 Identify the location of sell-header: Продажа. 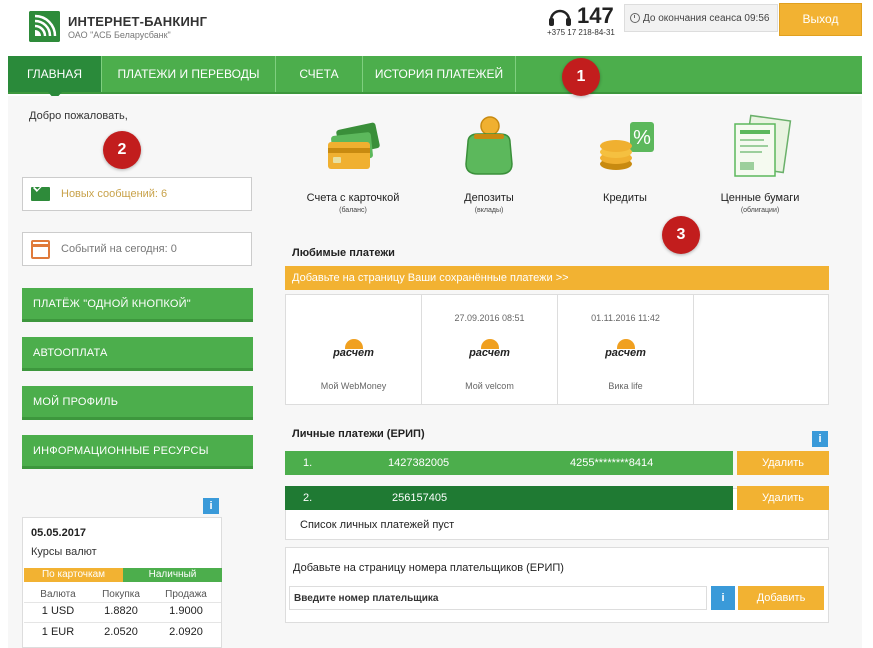
(186, 594).